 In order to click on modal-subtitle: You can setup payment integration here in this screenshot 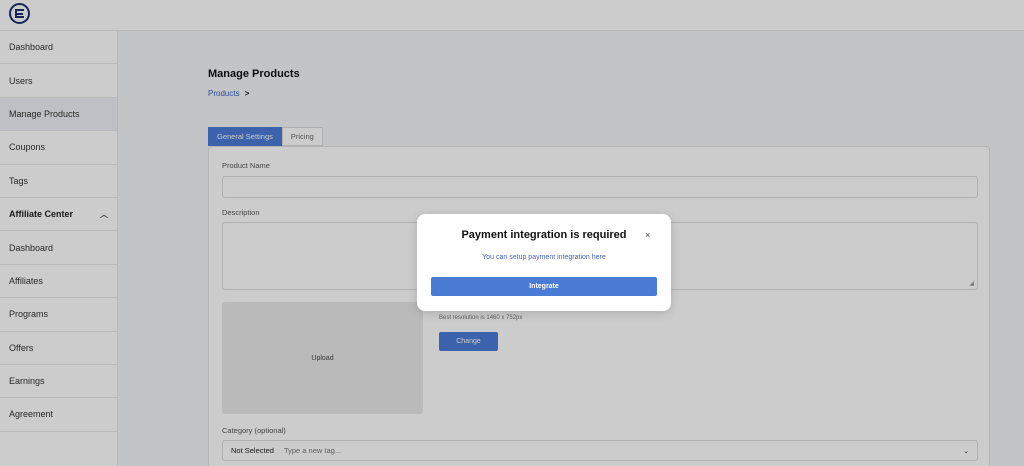, I will do `click(544, 257)`.